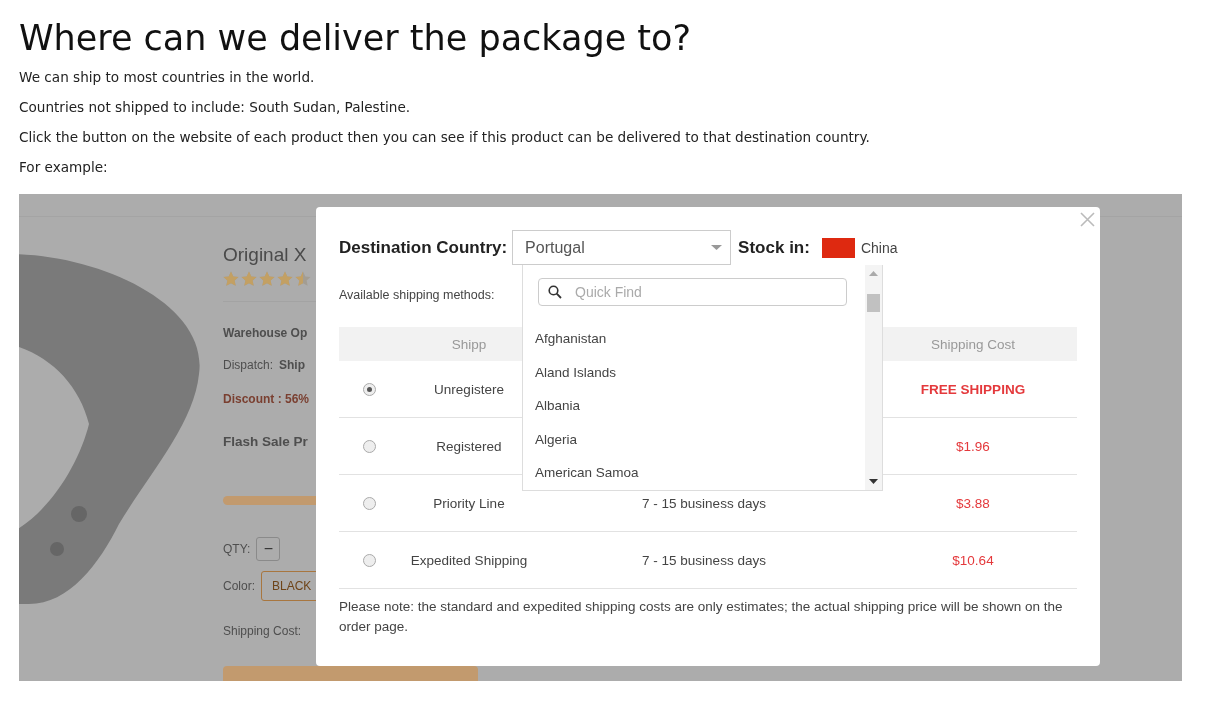  Describe the element at coordinates (879, 247) in the screenshot. I see `stock-country: China` at that location.